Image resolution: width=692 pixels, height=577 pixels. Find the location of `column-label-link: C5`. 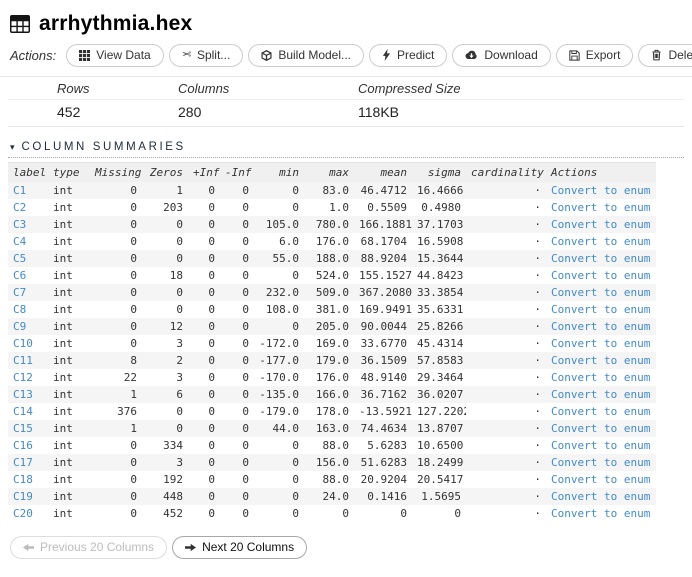

column-label-link: C5 is located at coordinates (19, 258).